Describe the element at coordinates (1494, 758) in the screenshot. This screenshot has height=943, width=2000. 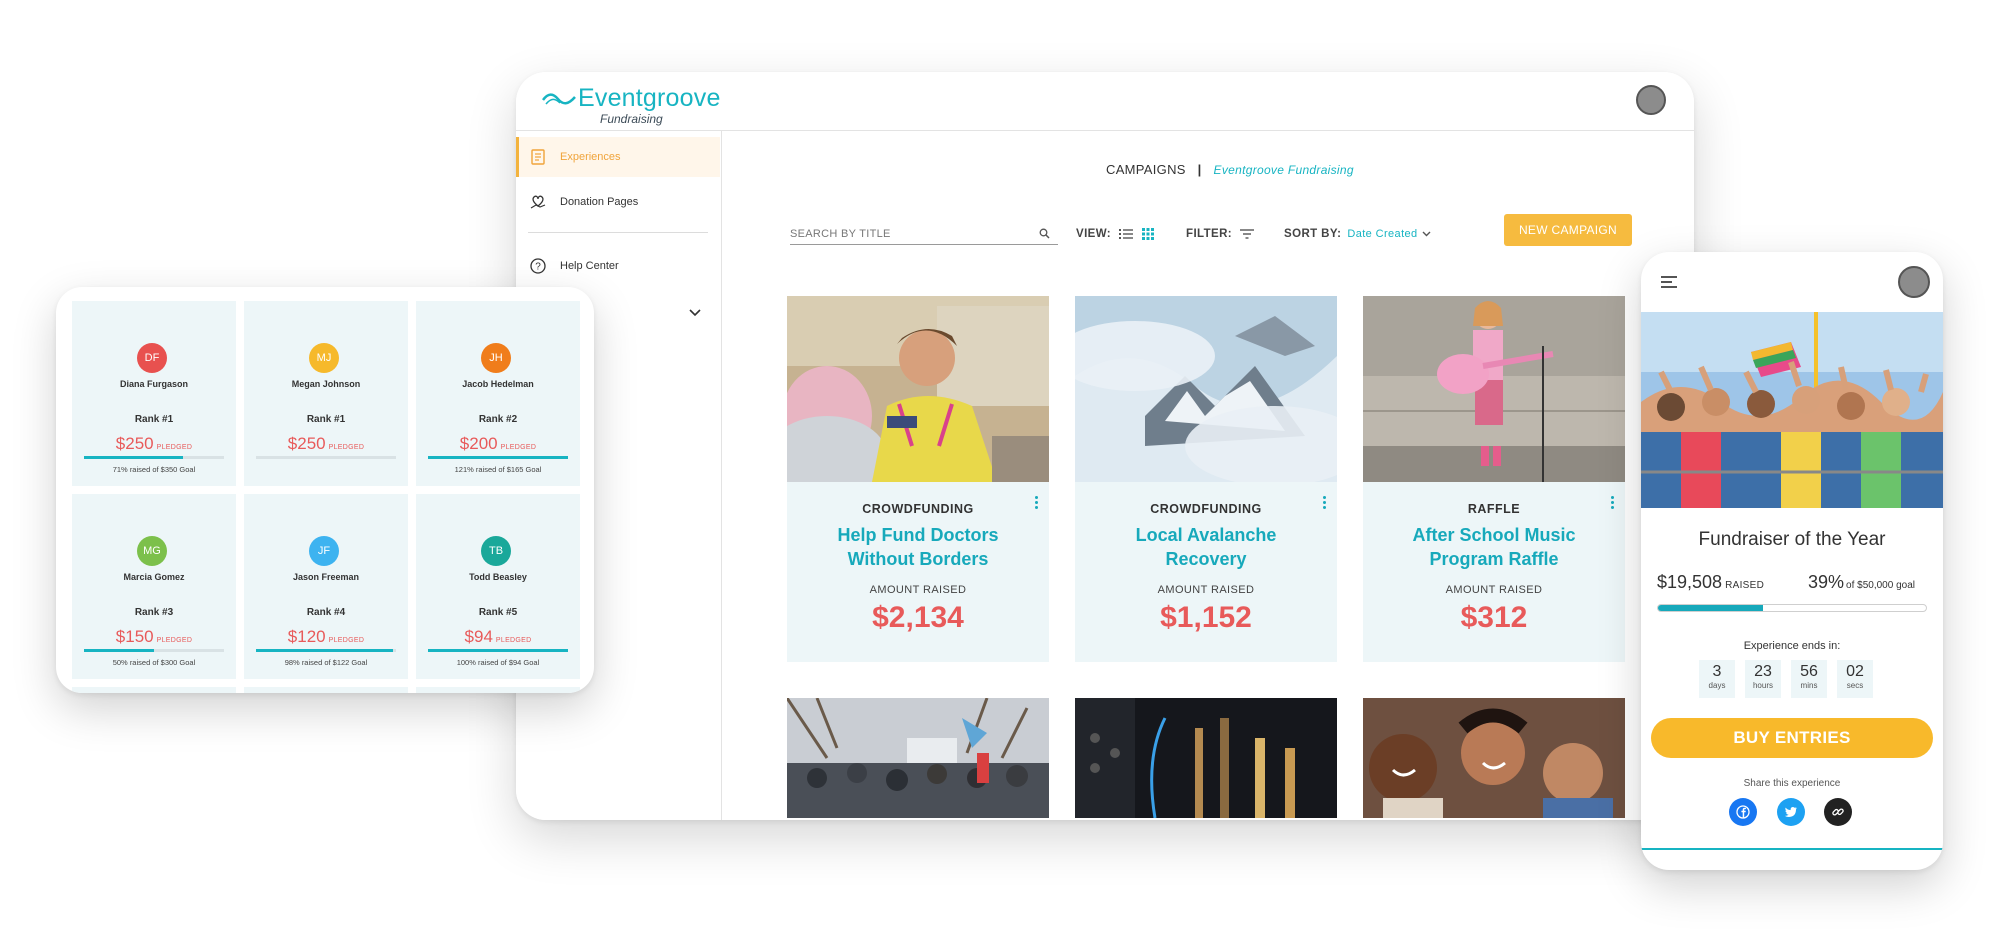
I see `campaign-image-children` at that location.